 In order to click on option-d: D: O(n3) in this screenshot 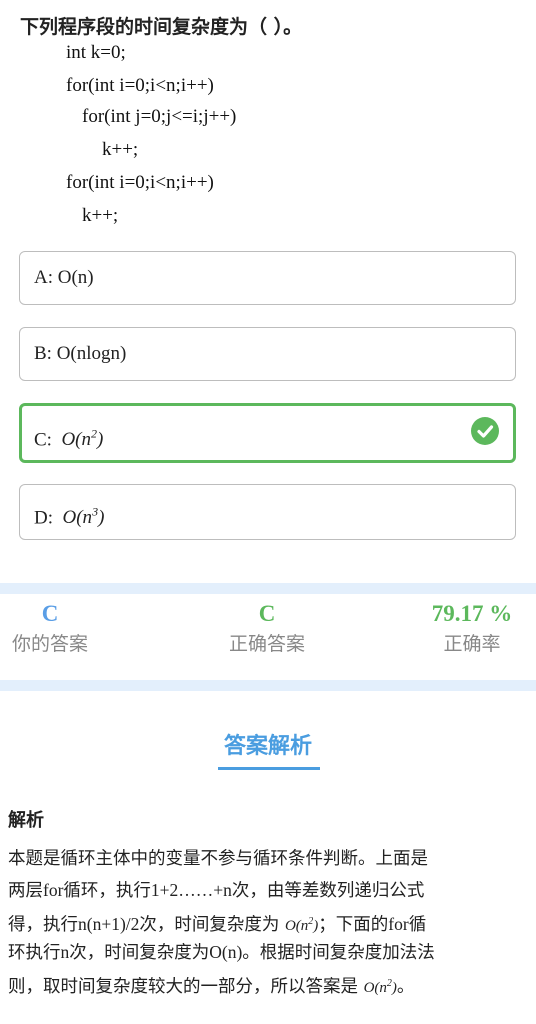, I will do `click(267, 512)`.